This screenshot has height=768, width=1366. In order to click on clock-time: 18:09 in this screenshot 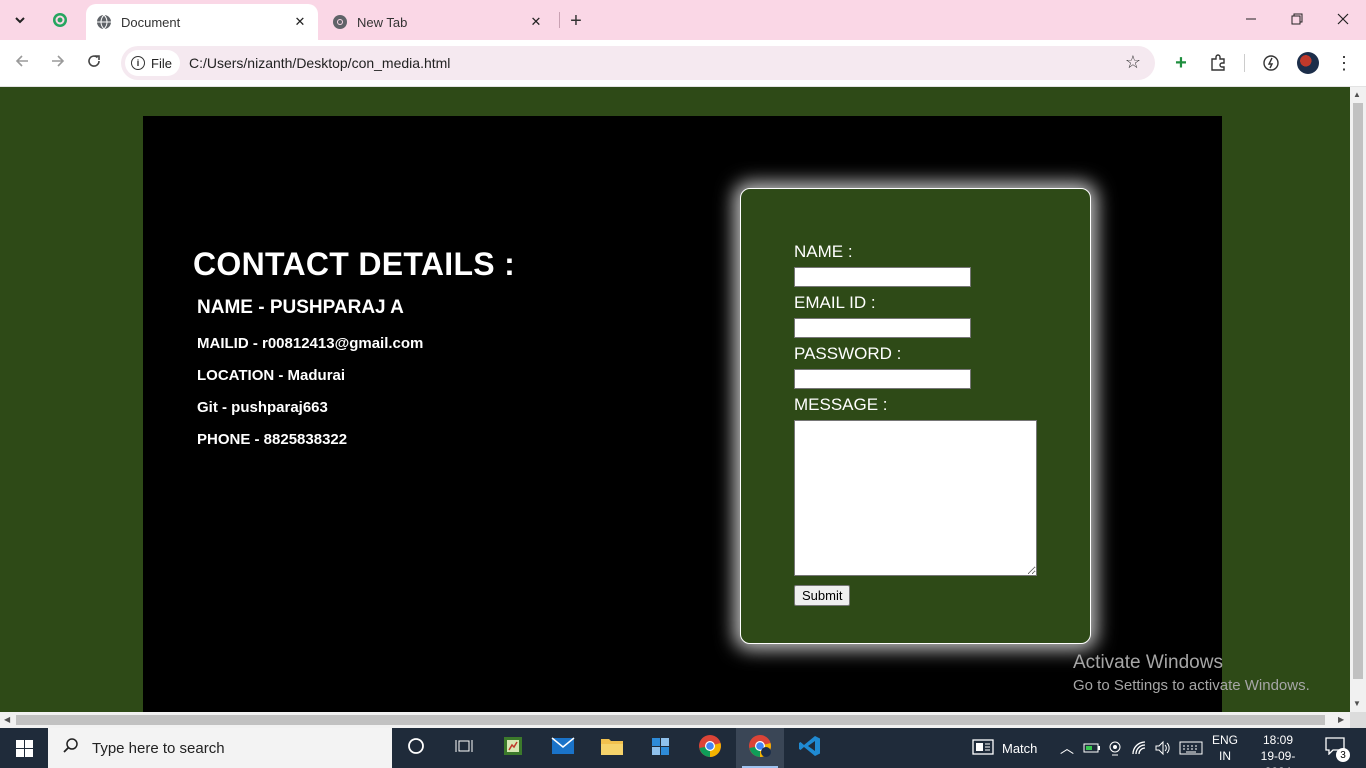, I will do `click(1278, 740)`.